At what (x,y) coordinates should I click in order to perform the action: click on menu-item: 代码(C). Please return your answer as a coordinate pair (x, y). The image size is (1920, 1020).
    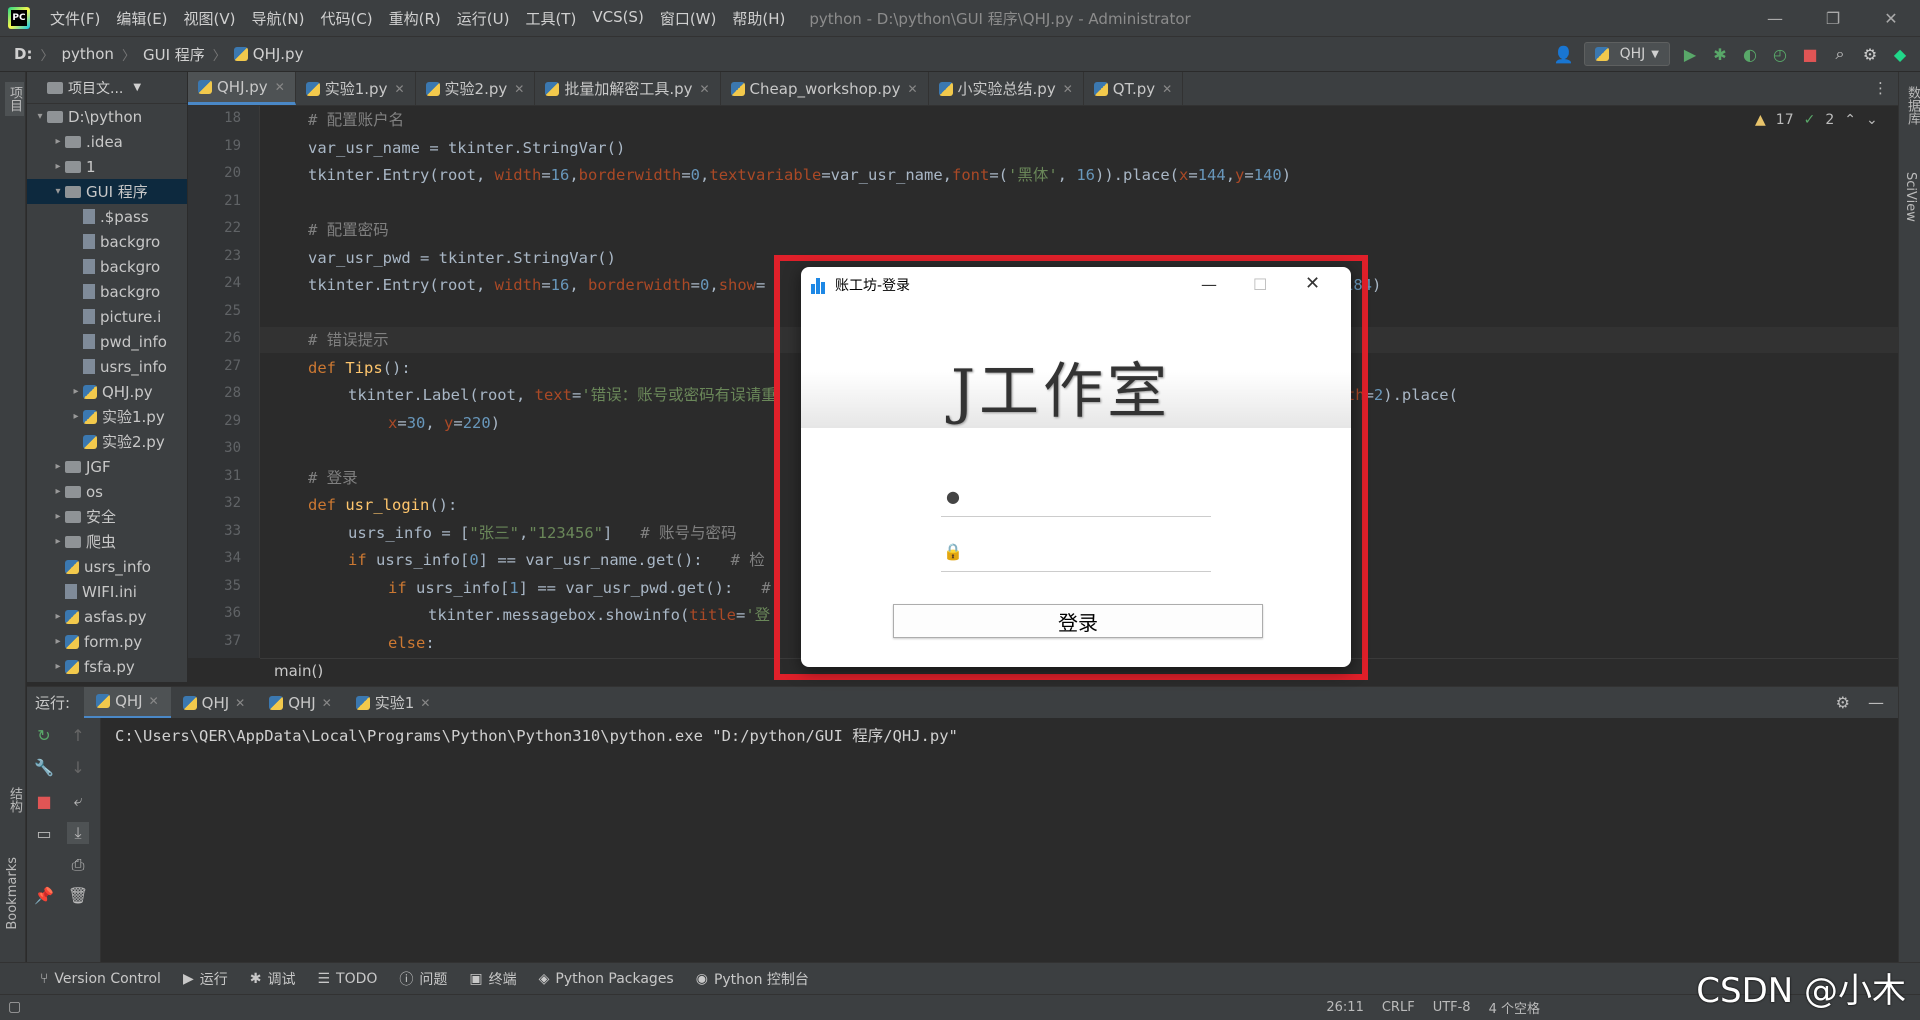
    Looking at the image, I should click on (346, 18).